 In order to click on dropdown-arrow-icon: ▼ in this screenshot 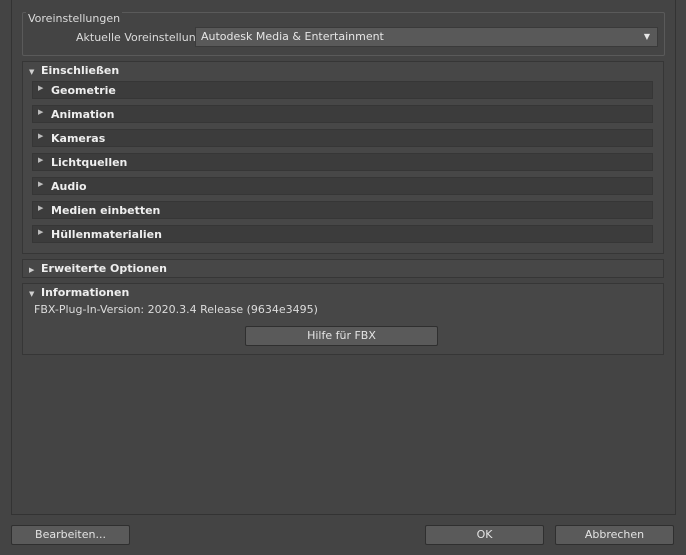, I will do `click(646, 36)`.